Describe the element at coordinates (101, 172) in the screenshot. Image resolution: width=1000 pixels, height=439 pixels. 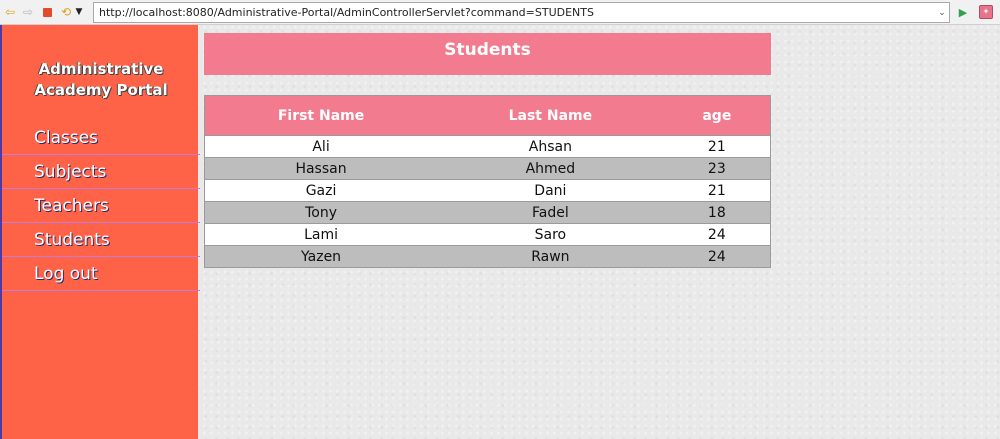
I see `sidebar-item-subjects: Subjects` at that location.